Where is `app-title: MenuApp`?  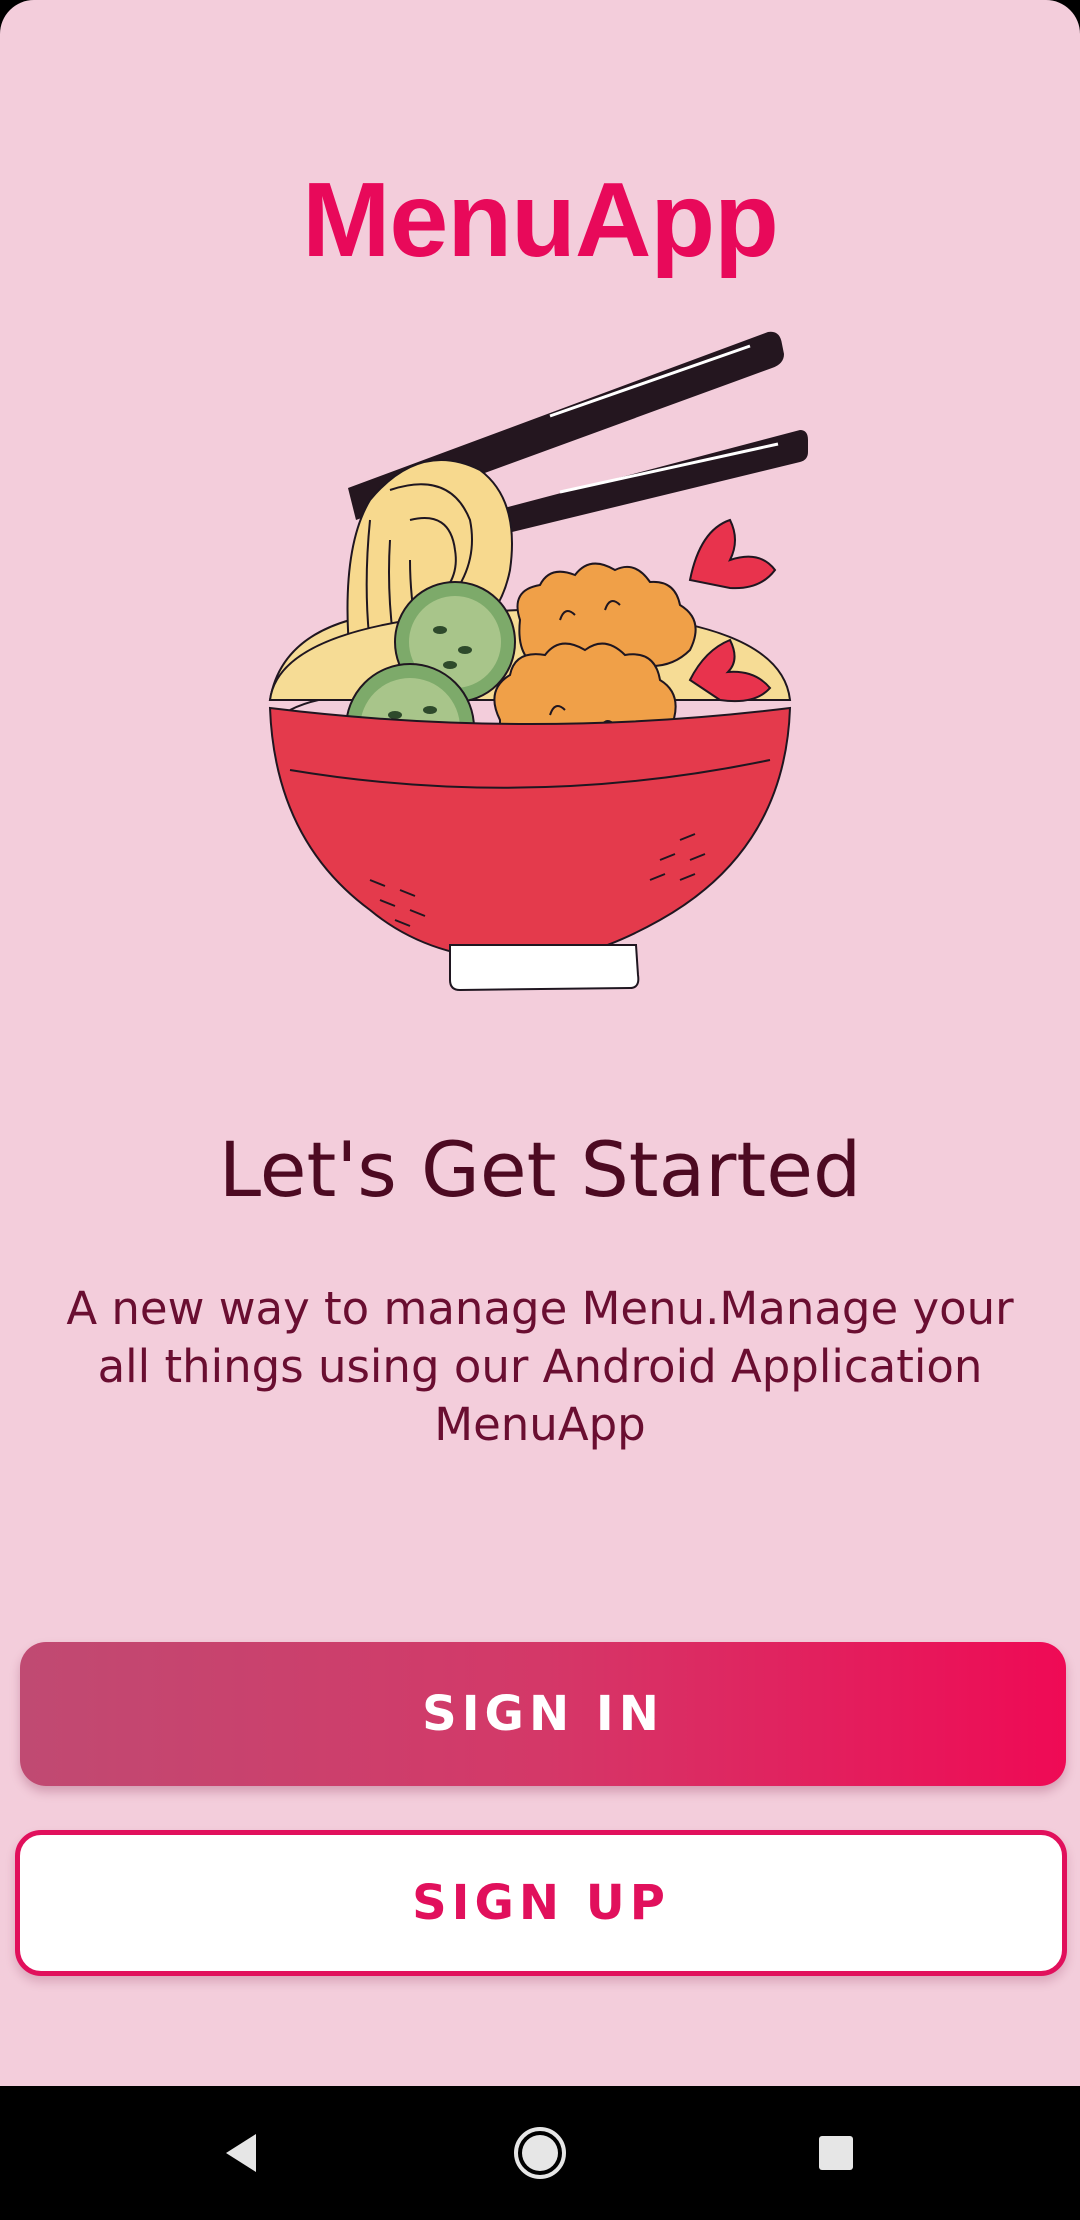
app-title: MenuApp is located at coordinates (540, 220).